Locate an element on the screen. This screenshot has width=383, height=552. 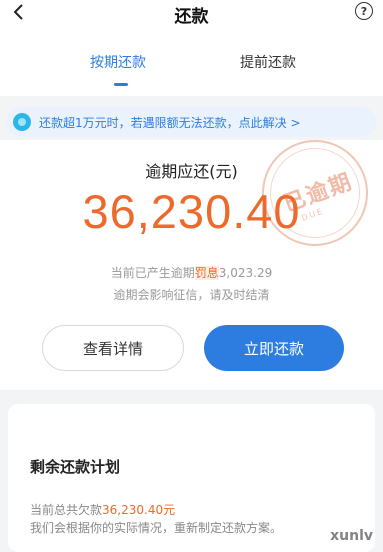
limit-notice-banner: 还款超1万元时，若遇限额无法还款，点此解决 > is located at coordinates (191, 122).